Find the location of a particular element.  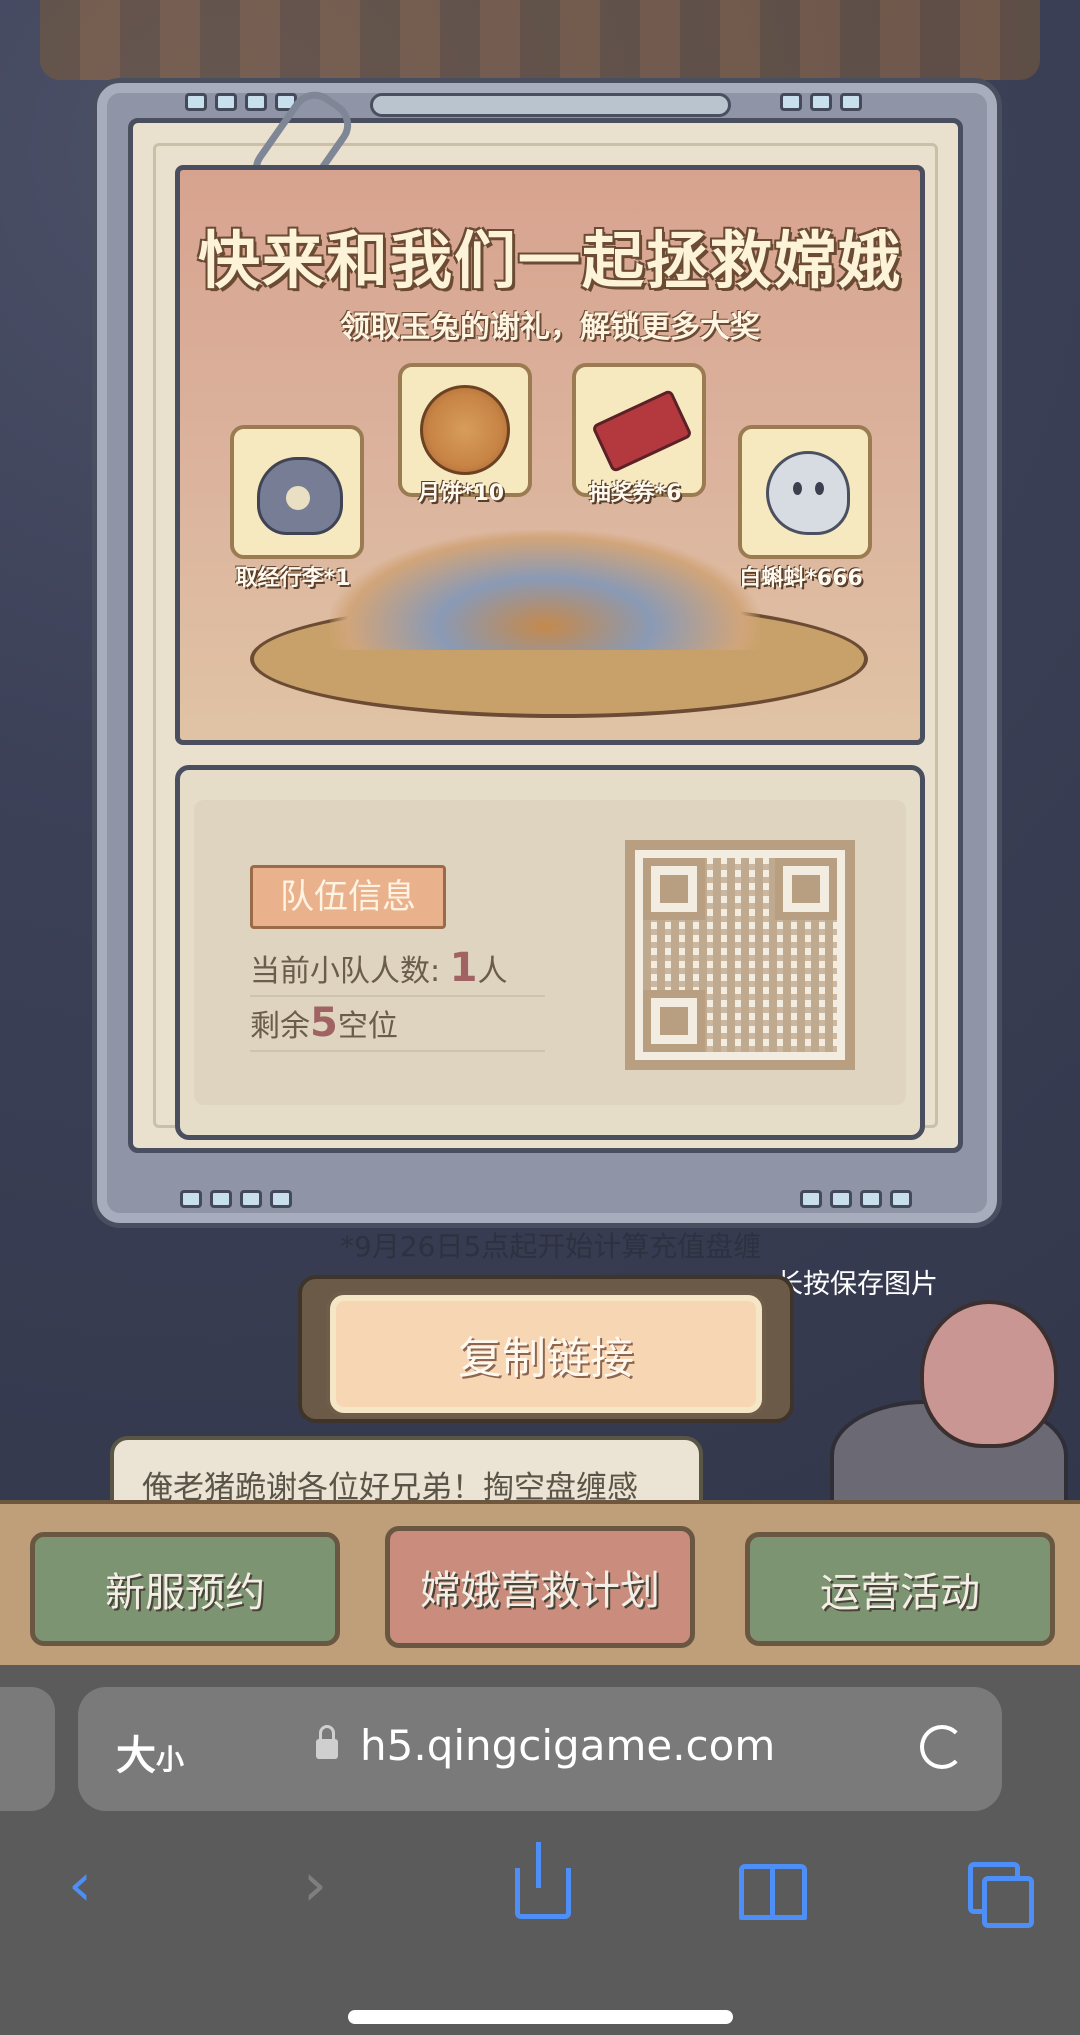

team-current-count: 当前小队人数: 1人 is located at coordinates (379, 968).